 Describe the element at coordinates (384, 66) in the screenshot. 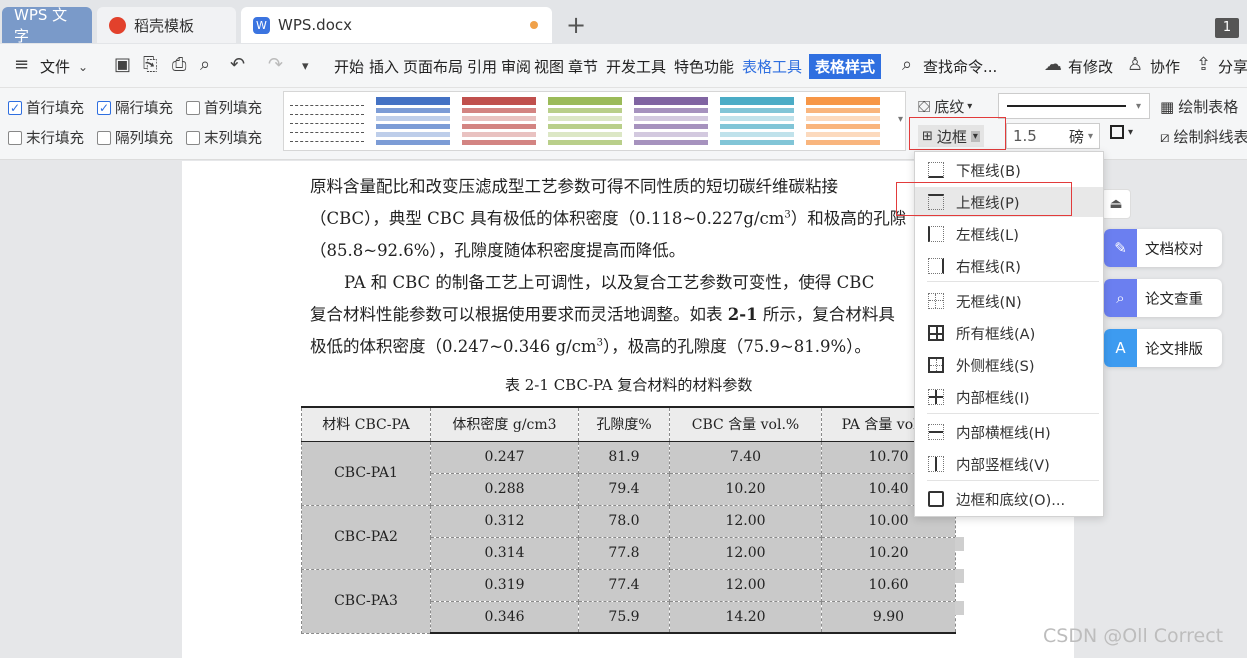

I see `menu-insert: 插入` at that location.